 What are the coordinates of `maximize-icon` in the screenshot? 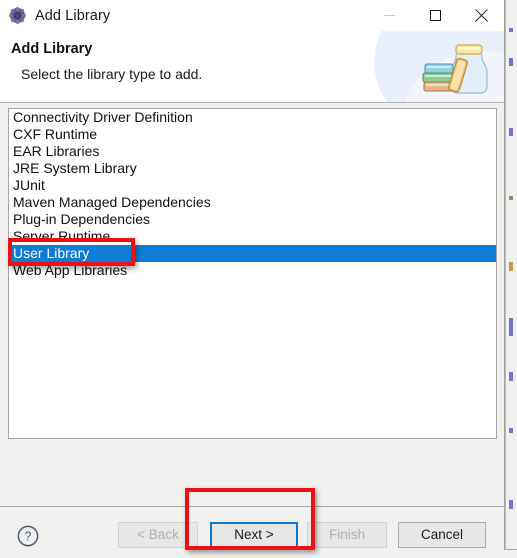 It's located at (435, 15).